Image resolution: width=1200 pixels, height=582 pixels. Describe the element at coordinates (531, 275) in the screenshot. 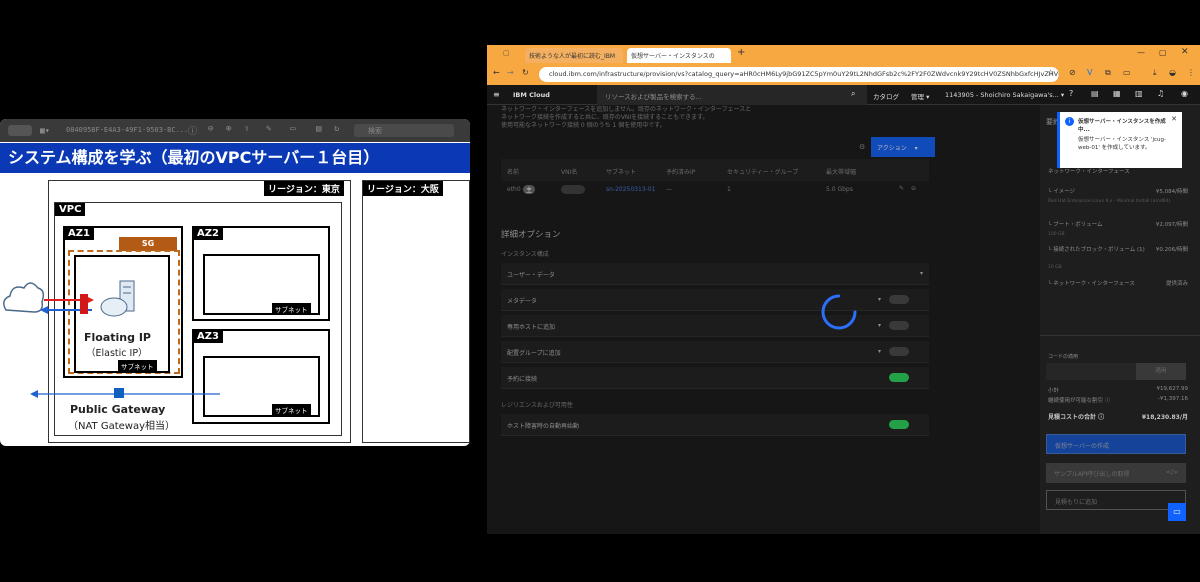

I see `user-data-label: ユーザー・データ` at that location.